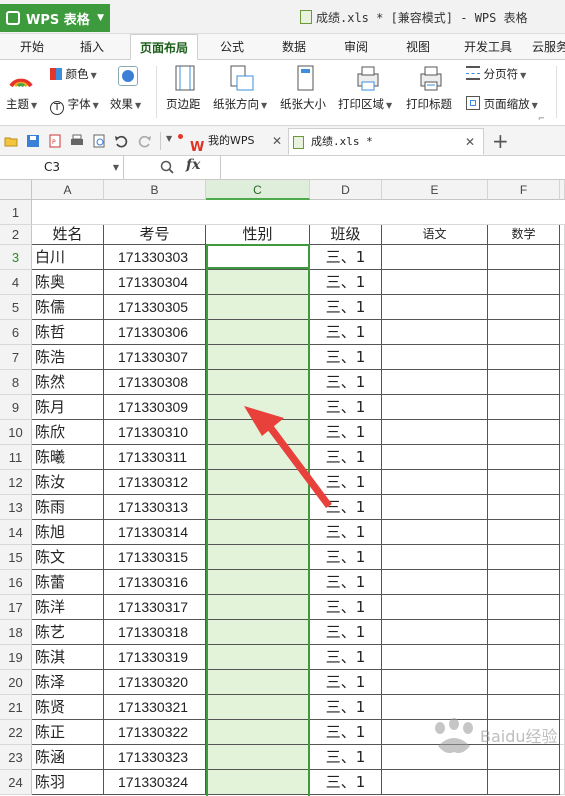  I want to click on column-header-c: C, so click(258, 190).